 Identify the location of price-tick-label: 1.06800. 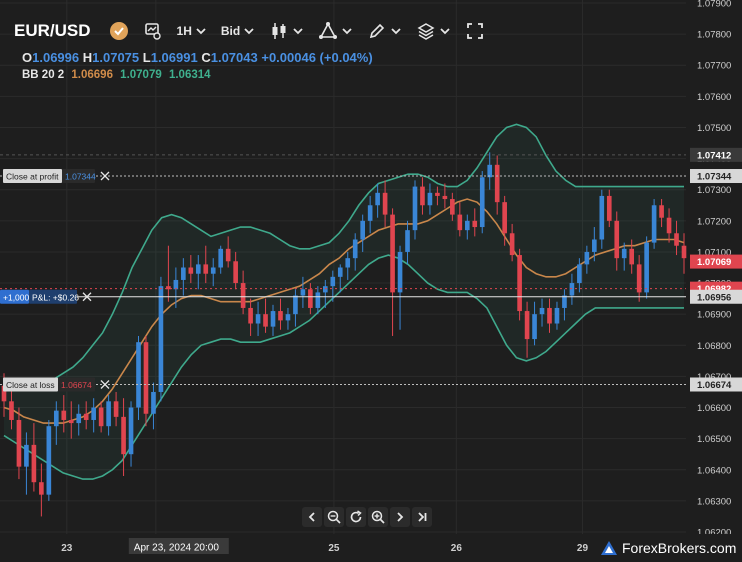
(714, 346).